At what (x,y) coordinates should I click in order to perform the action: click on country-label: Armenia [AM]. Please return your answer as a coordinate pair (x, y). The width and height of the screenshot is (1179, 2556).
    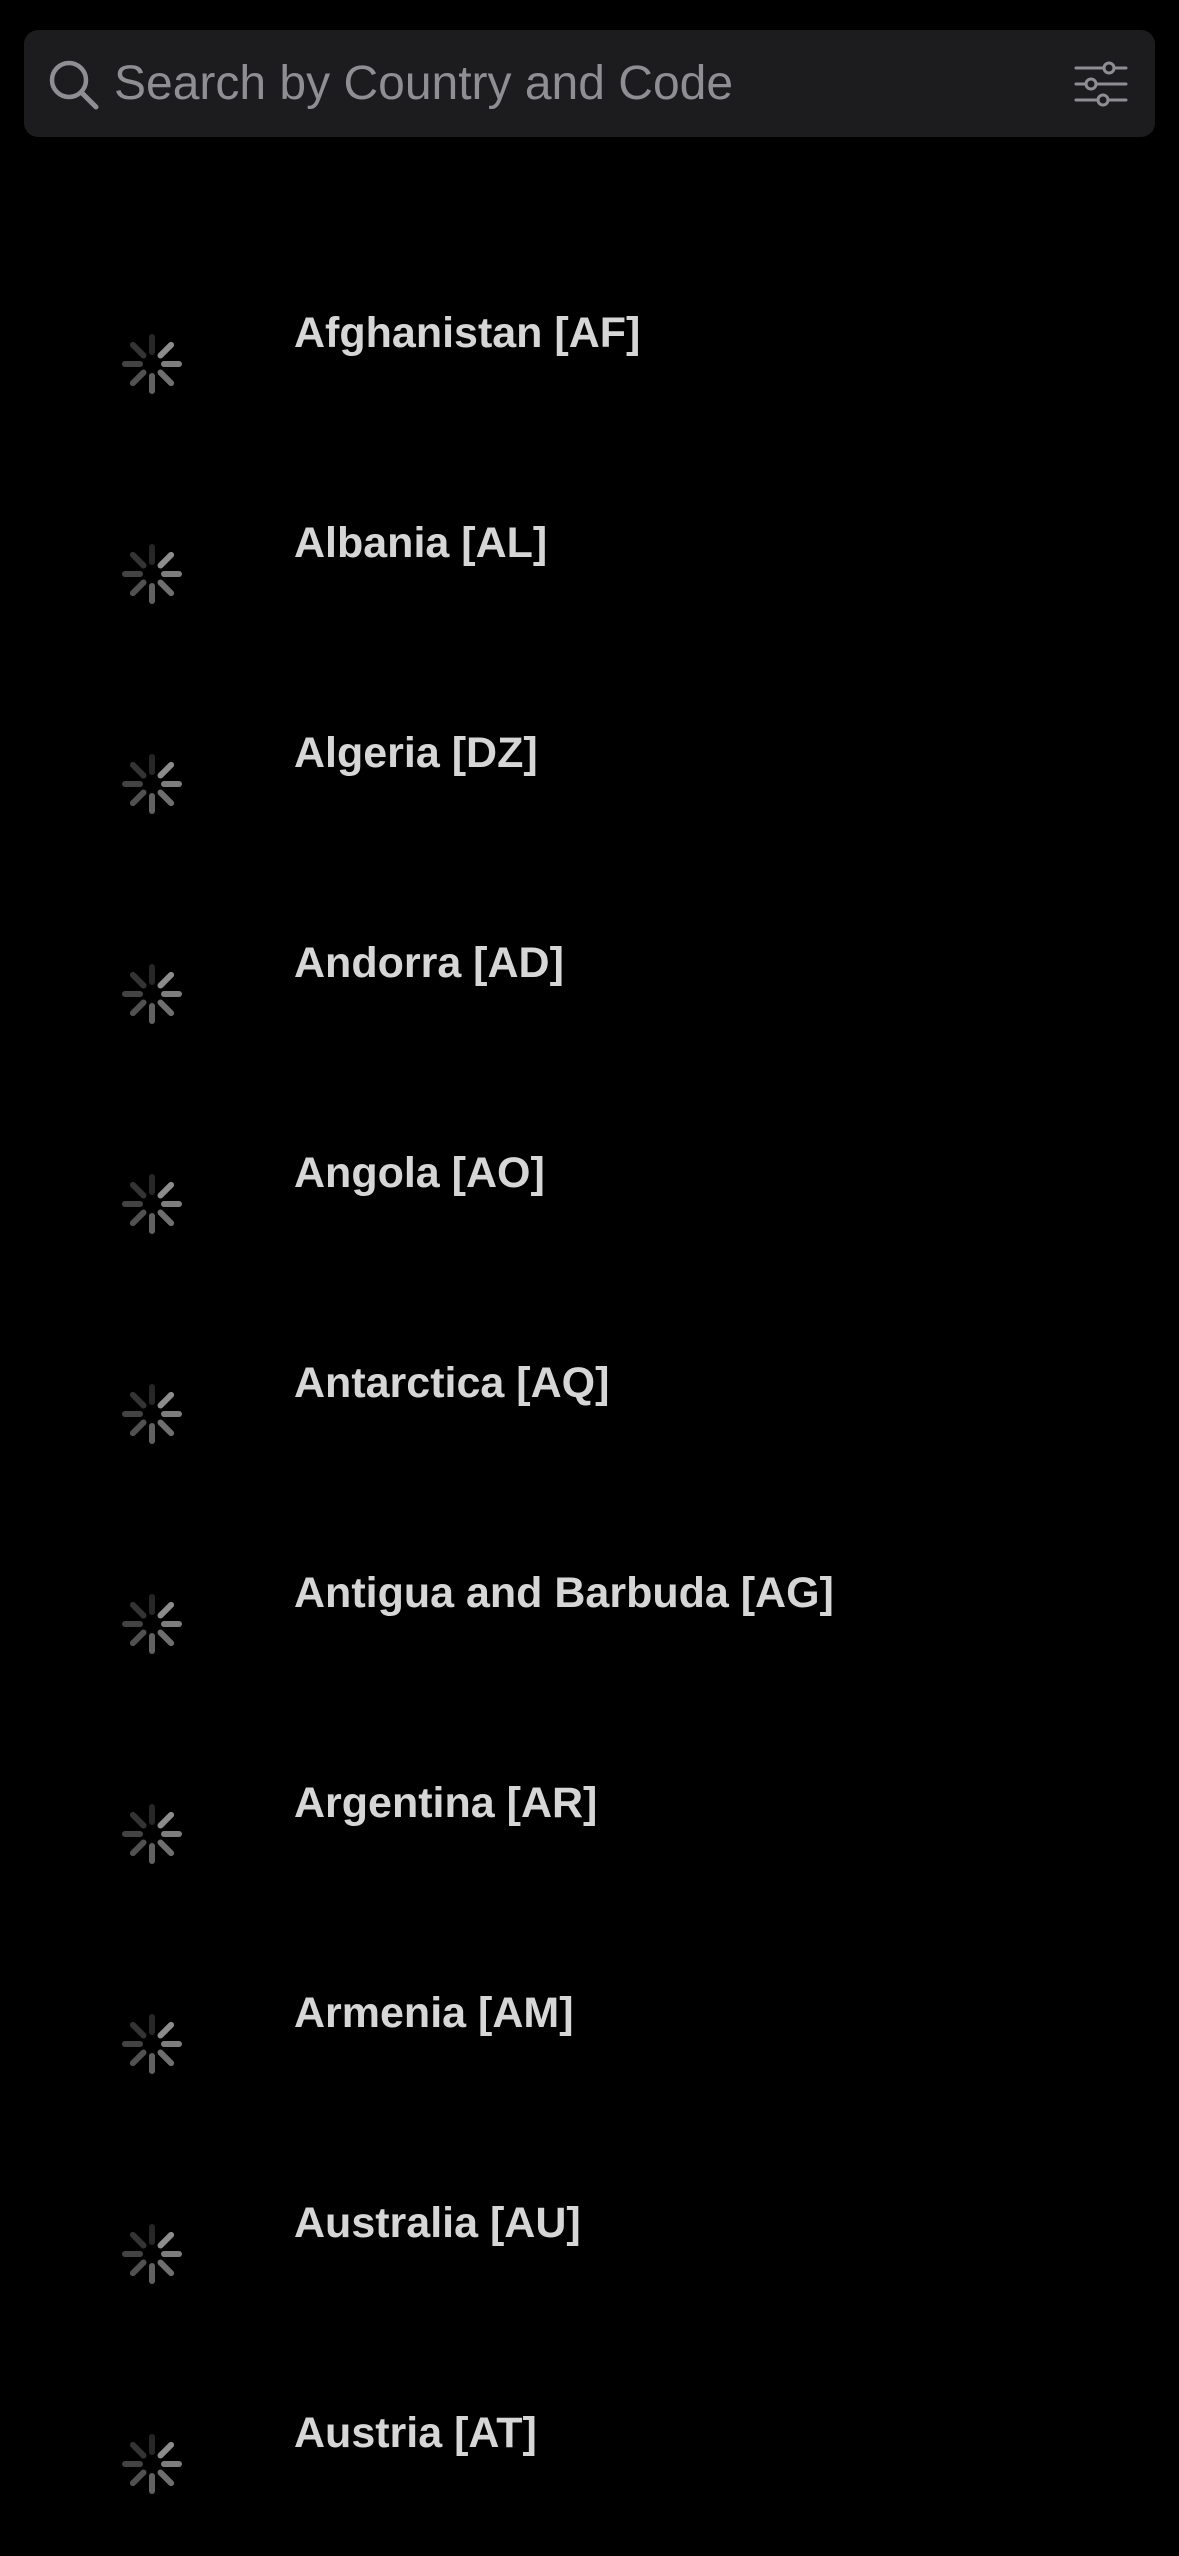
    Looking at the image, I should click on (434, 2013).